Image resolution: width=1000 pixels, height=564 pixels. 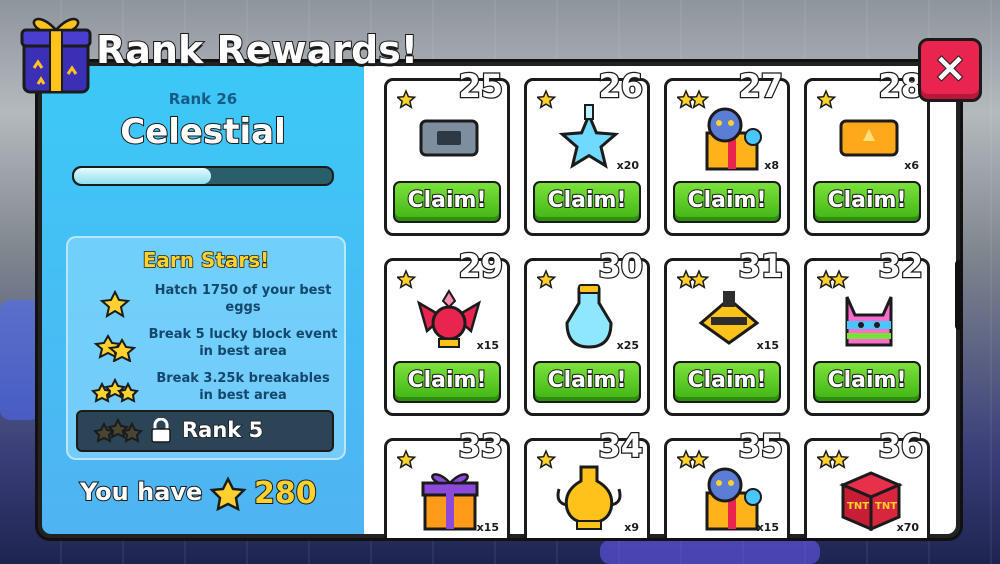 What do you see at coordinates (115, 347) in the screenshot?
I see `two-stars-icon` at bounding box center [115, 347].